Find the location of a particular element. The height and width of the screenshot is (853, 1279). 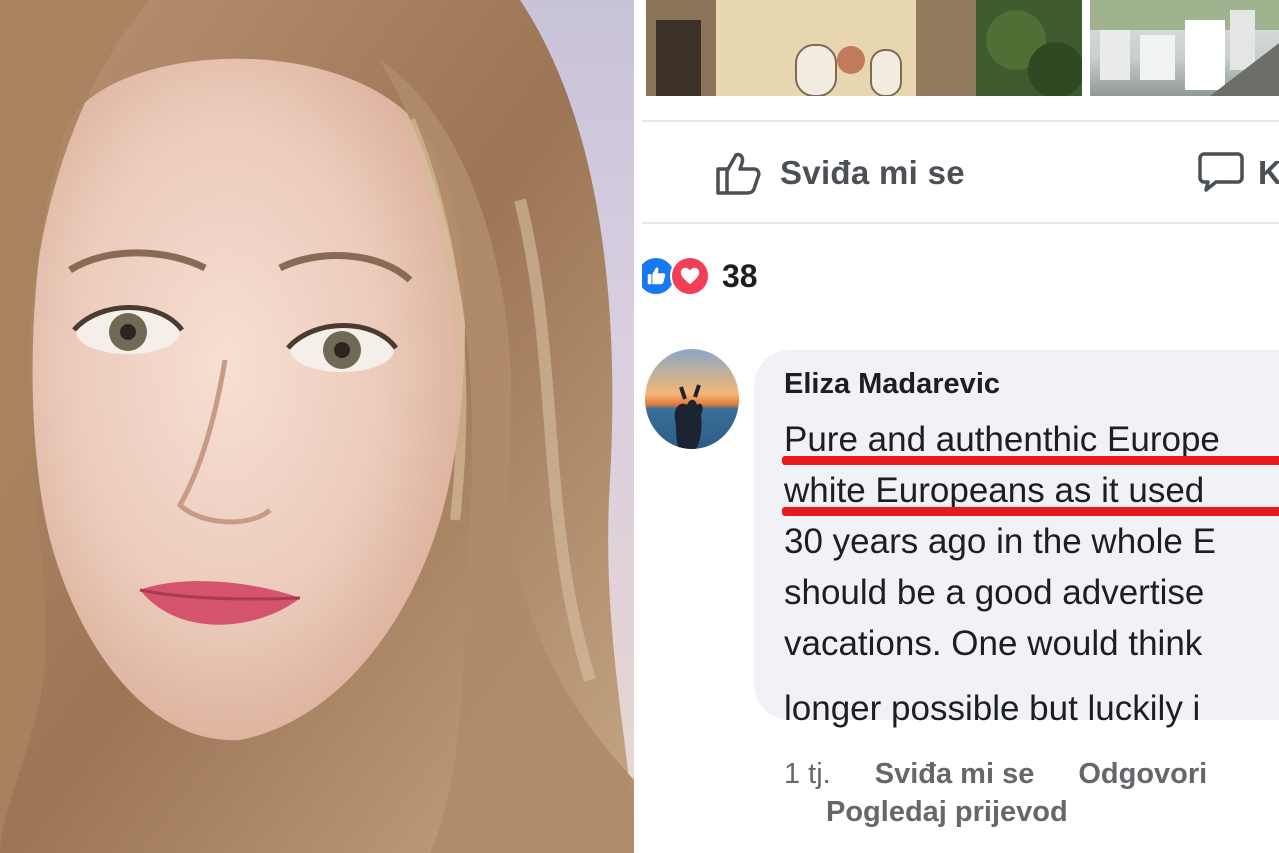

thumbs-up-icon is located at coordinates (738, 173).